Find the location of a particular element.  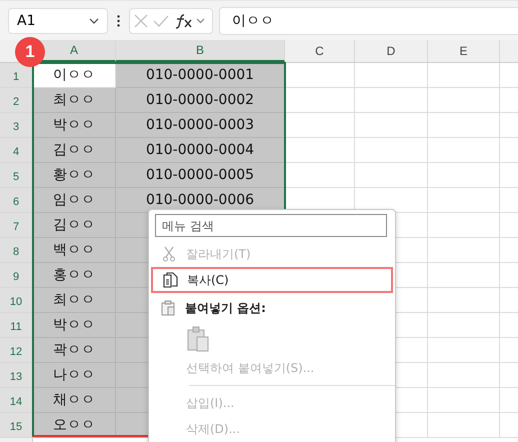

name-box: A1 is located at coordinates (58, 21).